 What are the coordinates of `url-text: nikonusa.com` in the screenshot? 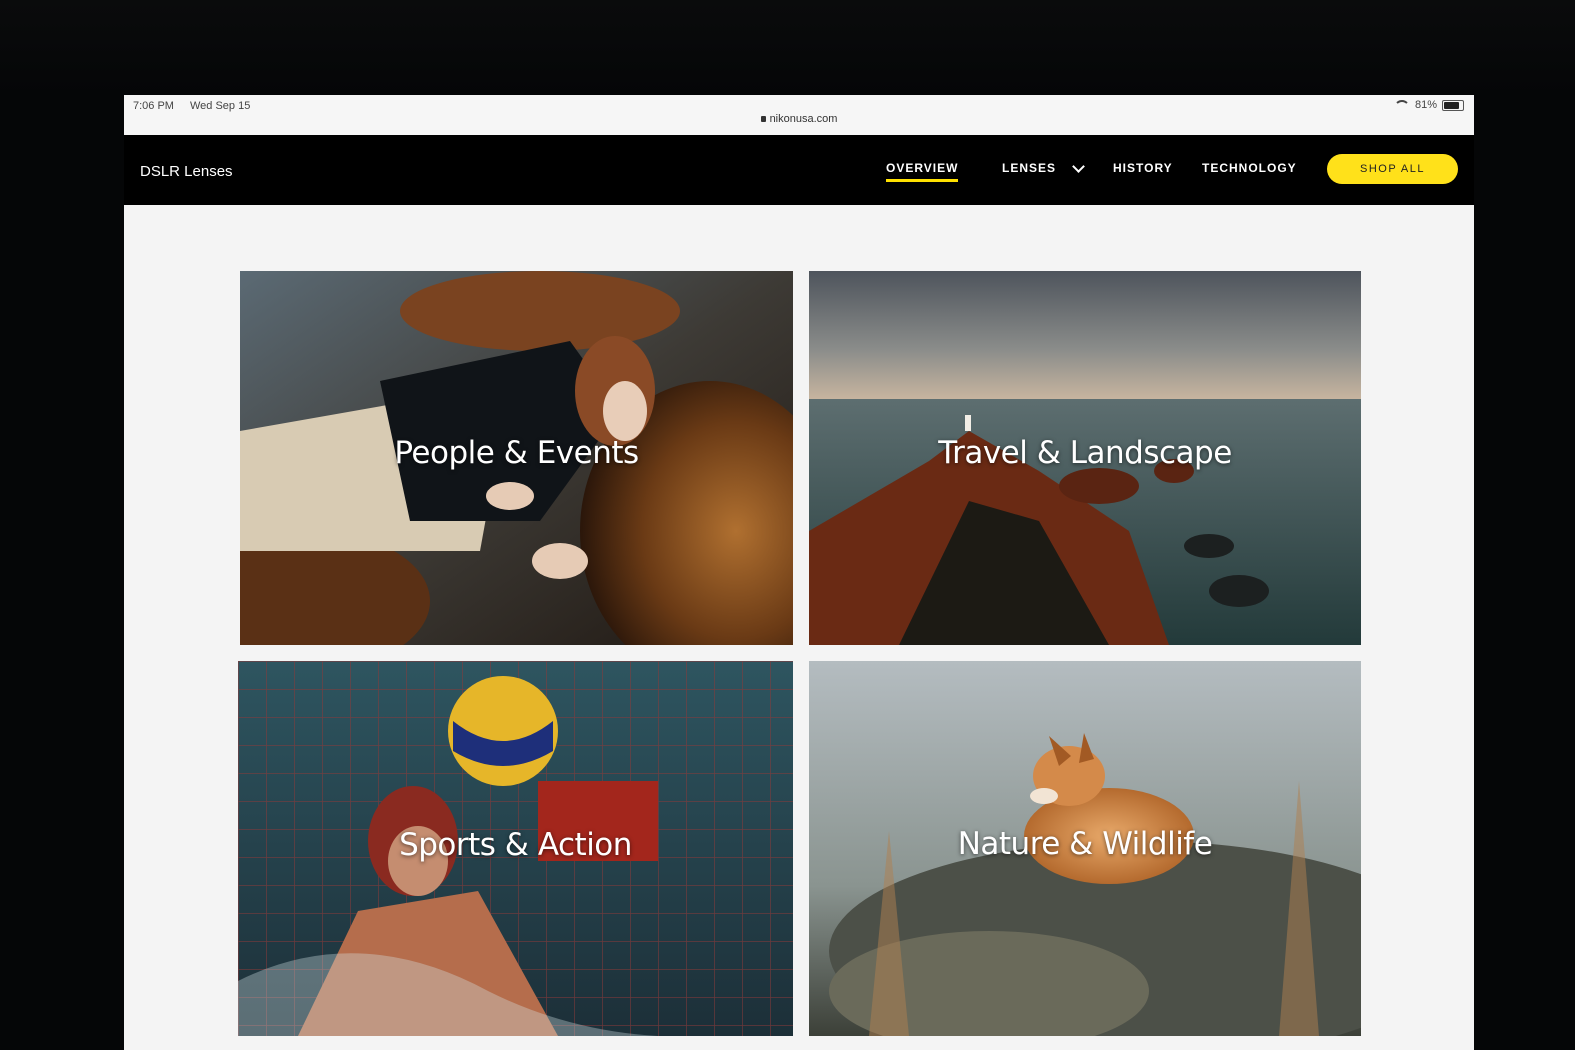 It's located at (803, 119).